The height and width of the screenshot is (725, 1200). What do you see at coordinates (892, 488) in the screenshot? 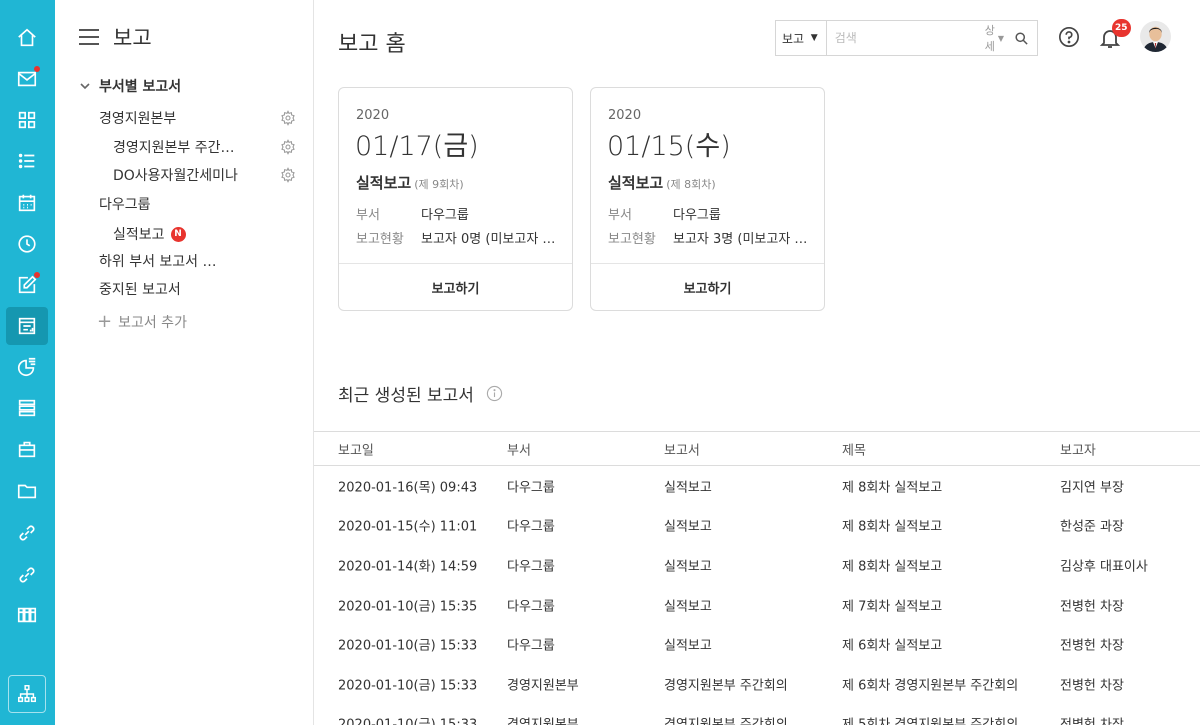
I see `table-cell: 제 8회차 실적보고` at bounding box center [892, 488].